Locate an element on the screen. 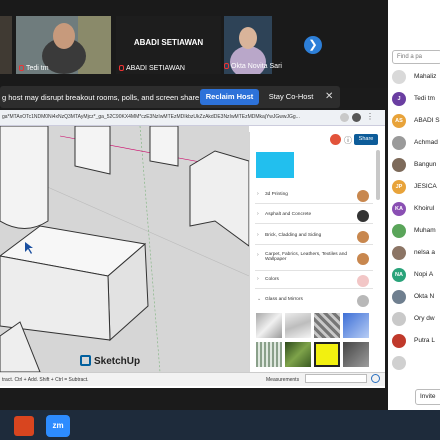 The width and height of the screenshot is (440, 440). glass-materials-grid is located at coordinates (313, 341).